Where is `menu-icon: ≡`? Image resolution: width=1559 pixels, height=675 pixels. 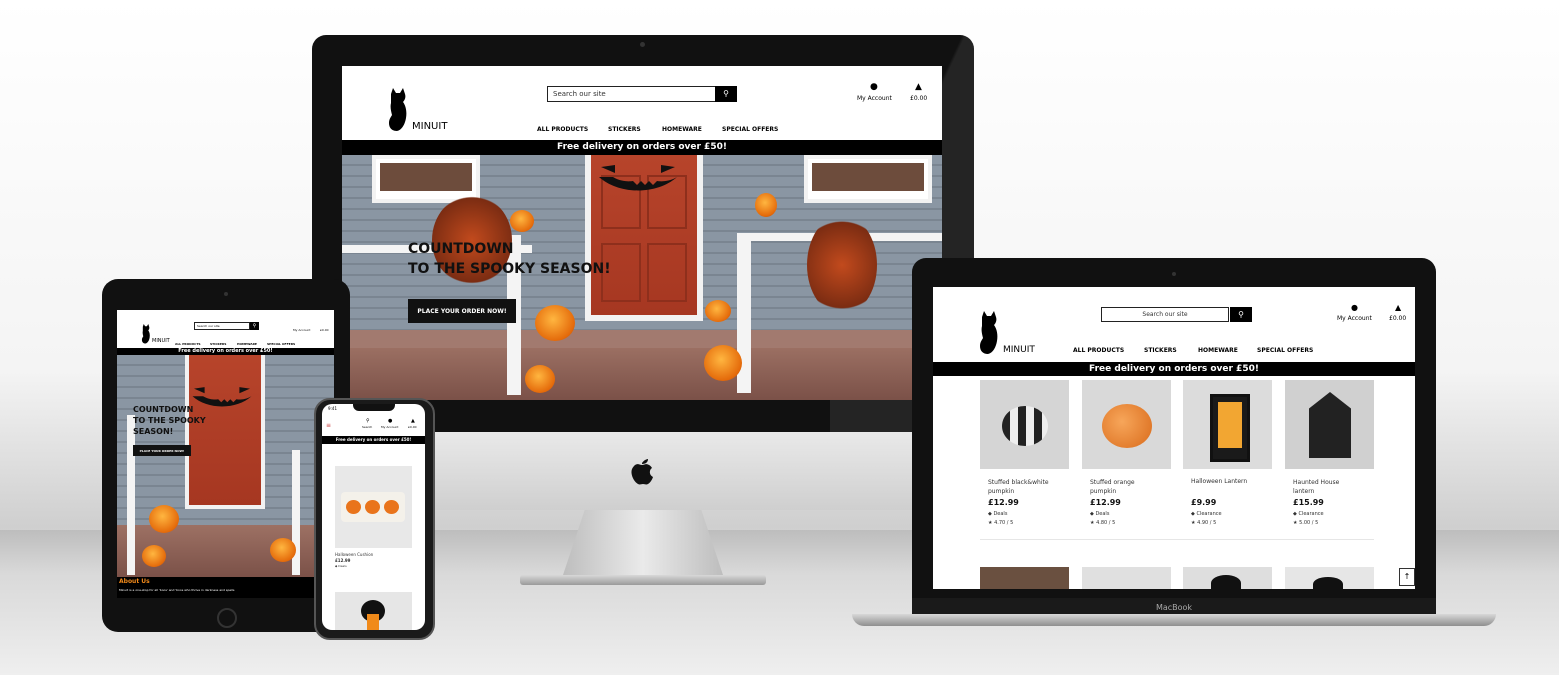 menu-icon: ≡ is located at coordinates (328, 425).